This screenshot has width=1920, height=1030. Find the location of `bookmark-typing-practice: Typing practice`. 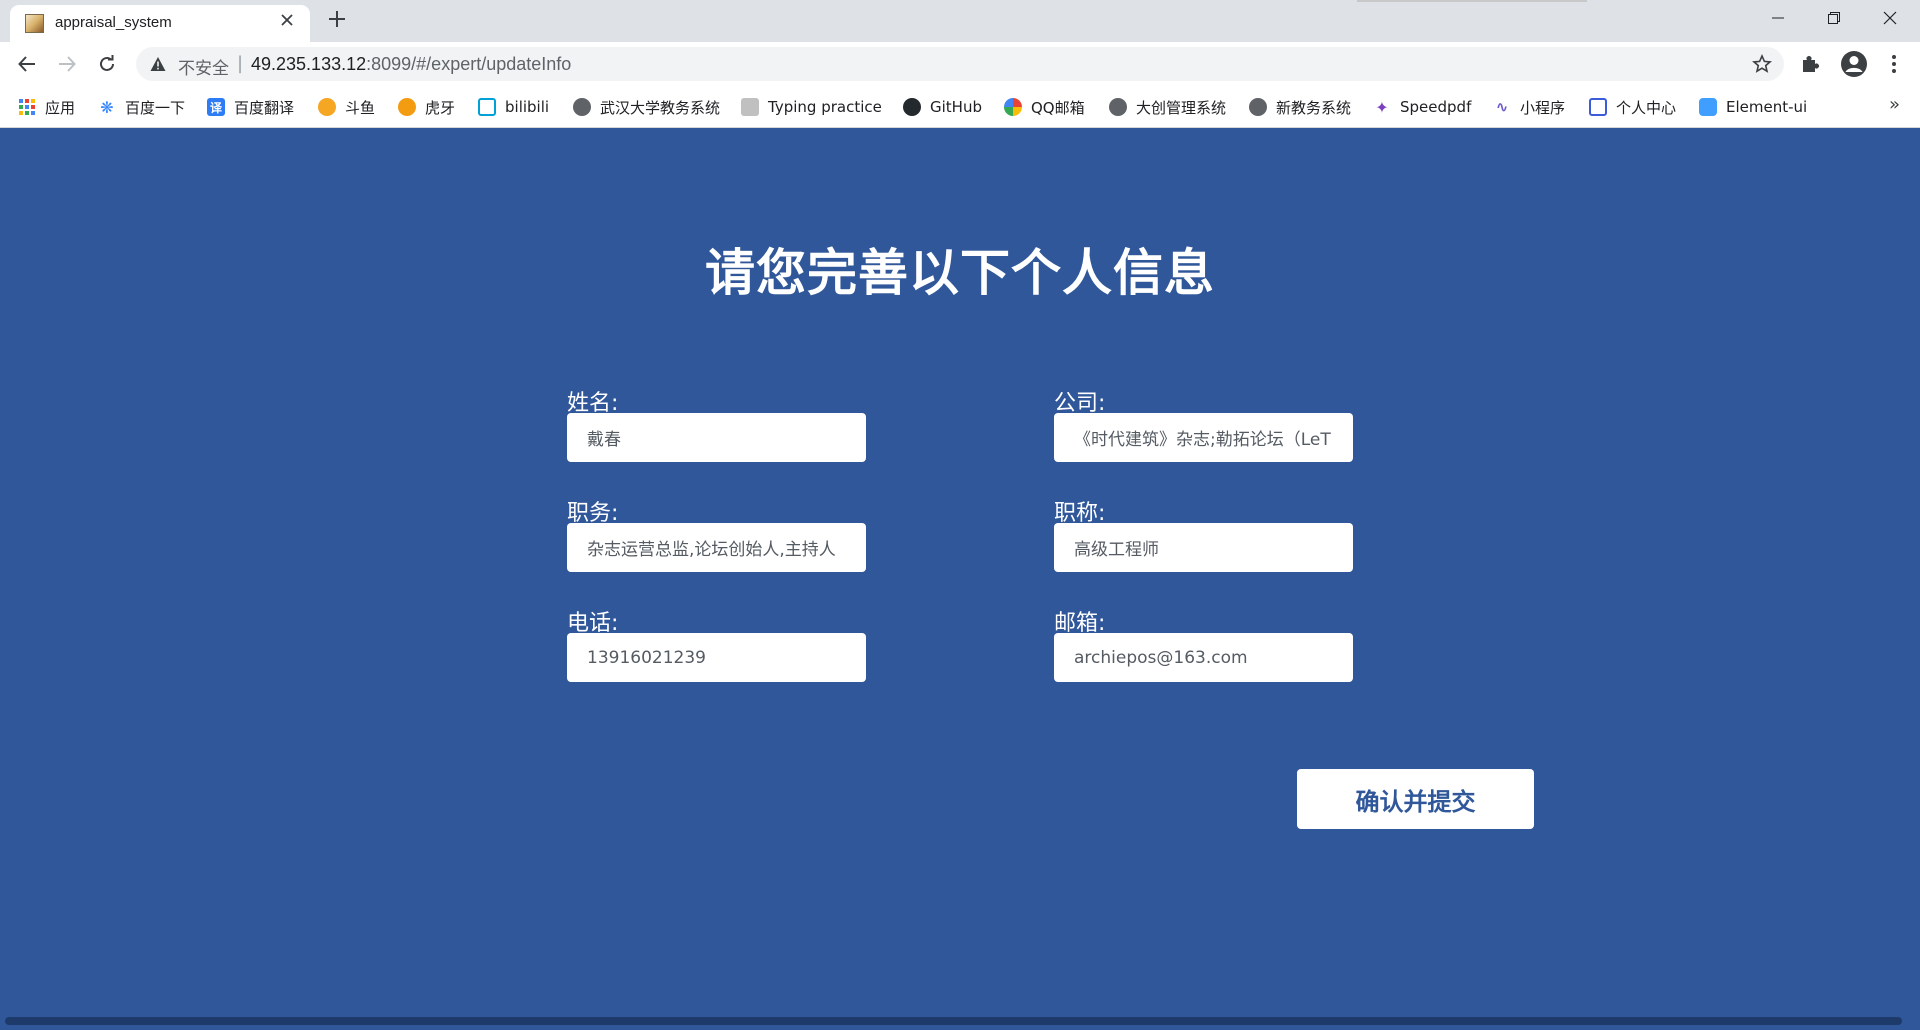

bookmark-typing-practice: Typing practice is located at coordinates (811, 107).